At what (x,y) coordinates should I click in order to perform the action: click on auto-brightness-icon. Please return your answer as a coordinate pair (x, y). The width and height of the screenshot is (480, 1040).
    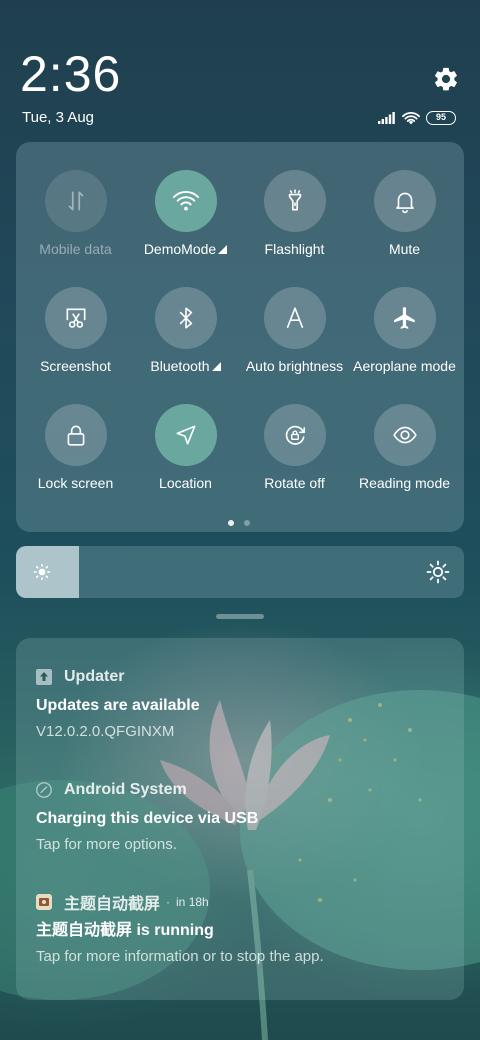
    Looking at the image, I should click on (295, 318).